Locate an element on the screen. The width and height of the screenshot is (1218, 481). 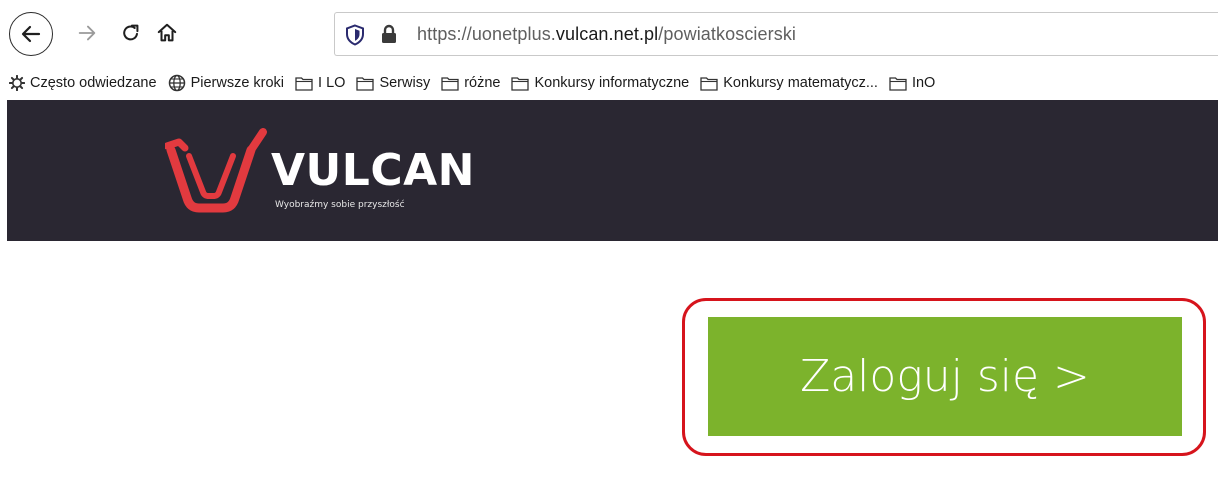
url-domain: vulcan.net.pl is located at coordinates (607, 34).